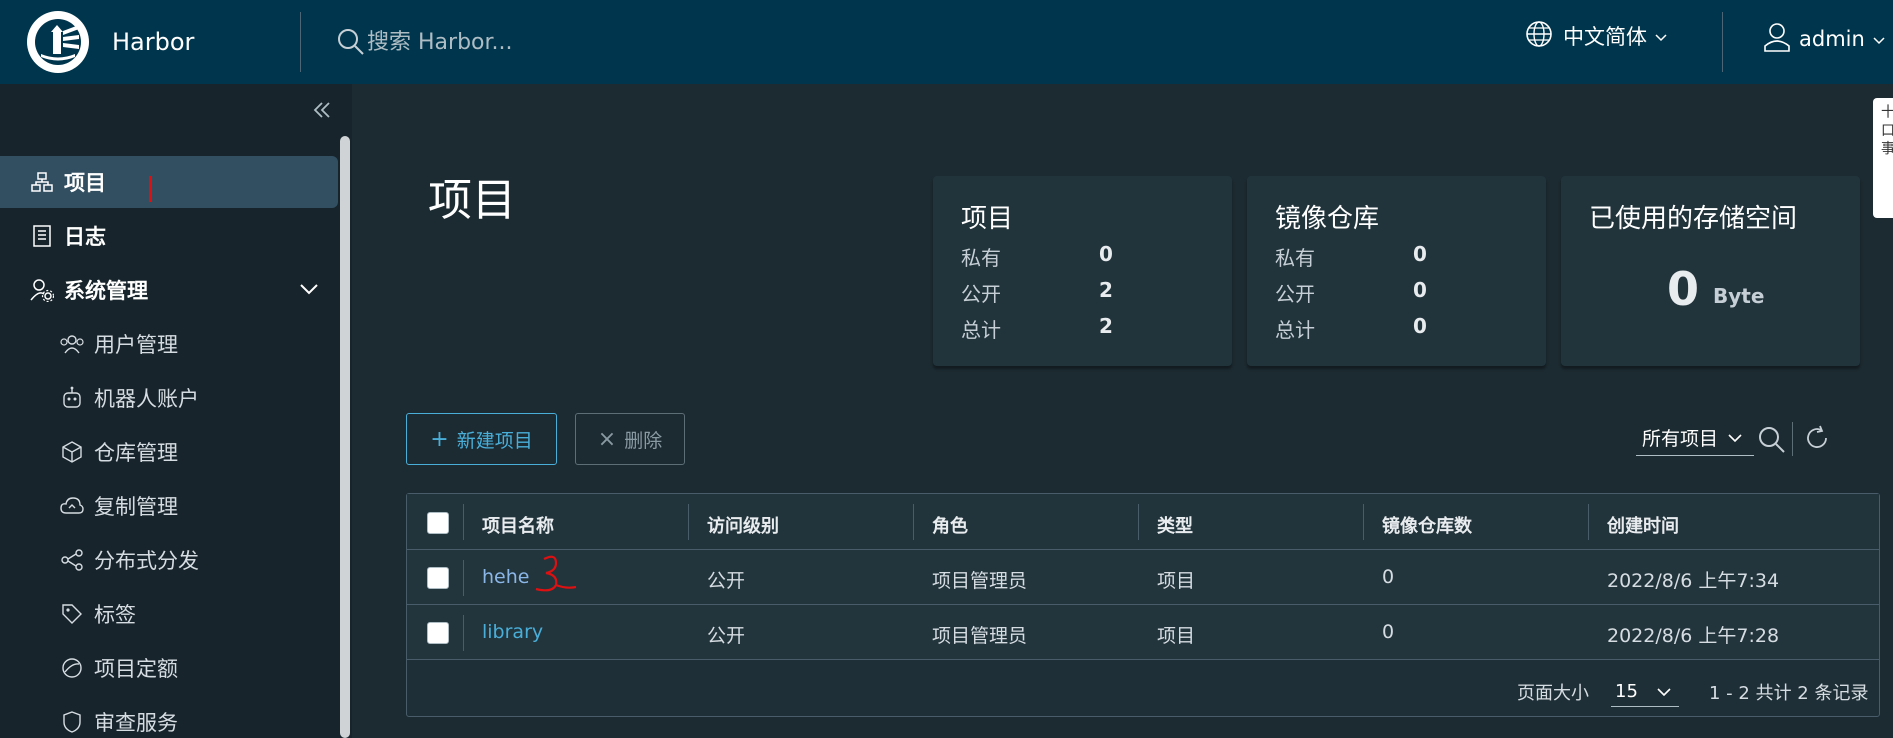  Describe the element at coordinates (1143, 689) in the screenshot. I see `table-footer: 页面大小 15 1 - 2 共计 2 条记录` at that location.